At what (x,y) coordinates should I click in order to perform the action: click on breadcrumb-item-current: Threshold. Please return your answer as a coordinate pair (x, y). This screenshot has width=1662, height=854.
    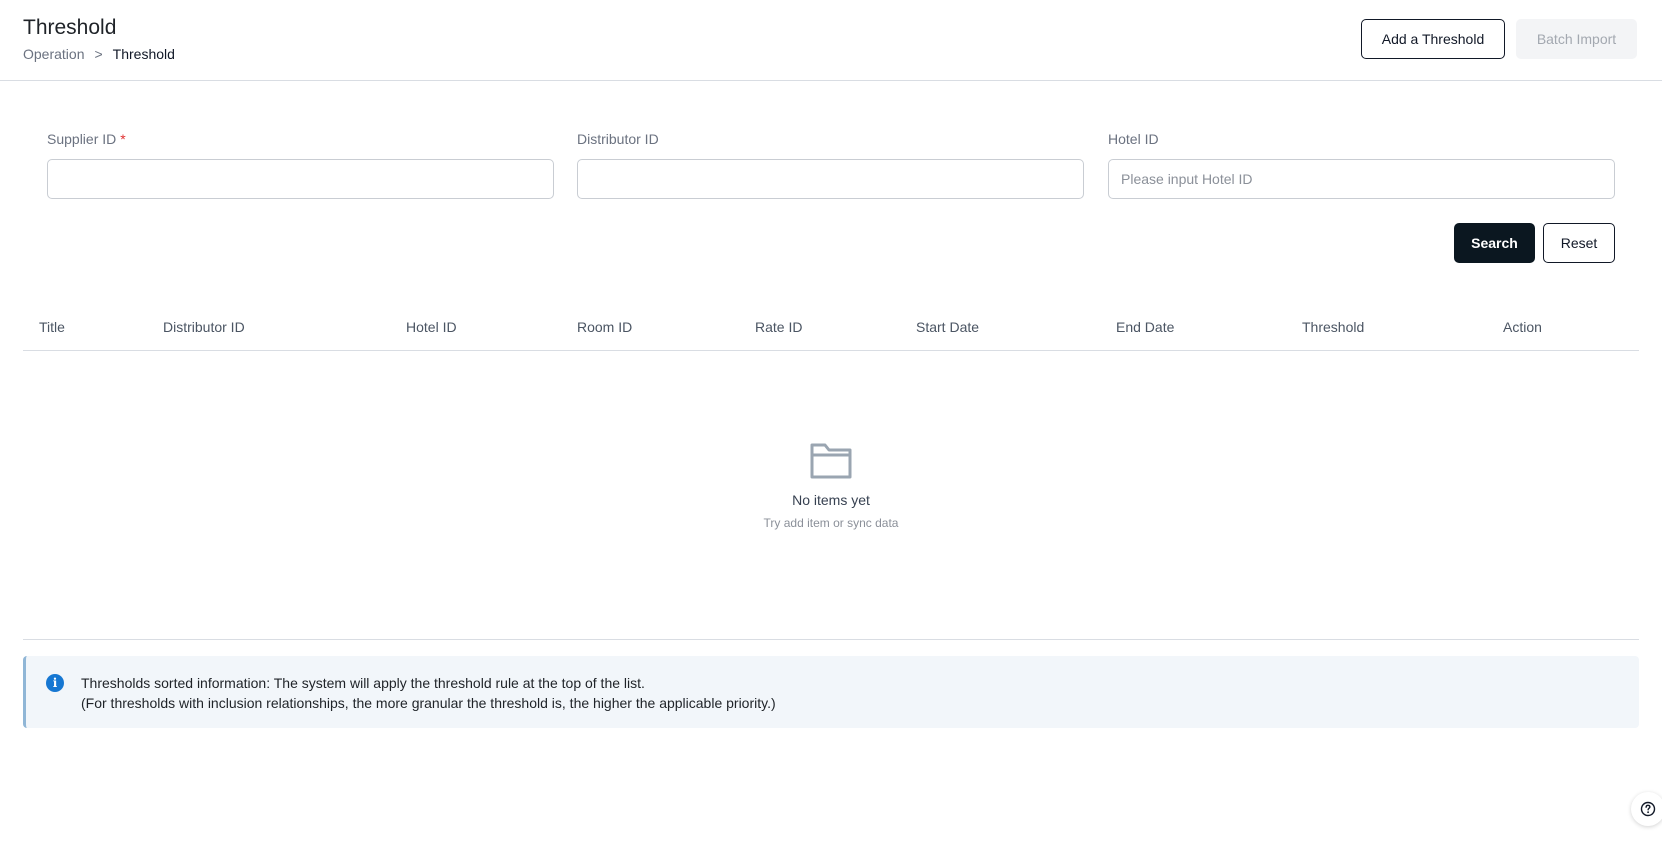
    Looking at the image, I should click on (143, 54).